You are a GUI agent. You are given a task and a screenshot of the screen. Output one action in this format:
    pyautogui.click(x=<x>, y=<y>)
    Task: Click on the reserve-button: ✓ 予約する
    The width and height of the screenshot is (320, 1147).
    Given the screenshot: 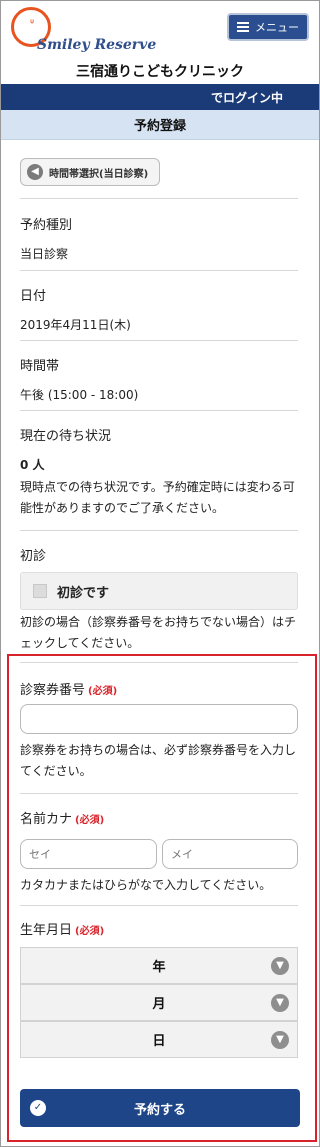 What is the action you would take?
    pyautogui.click(x=160, y=1108)
    